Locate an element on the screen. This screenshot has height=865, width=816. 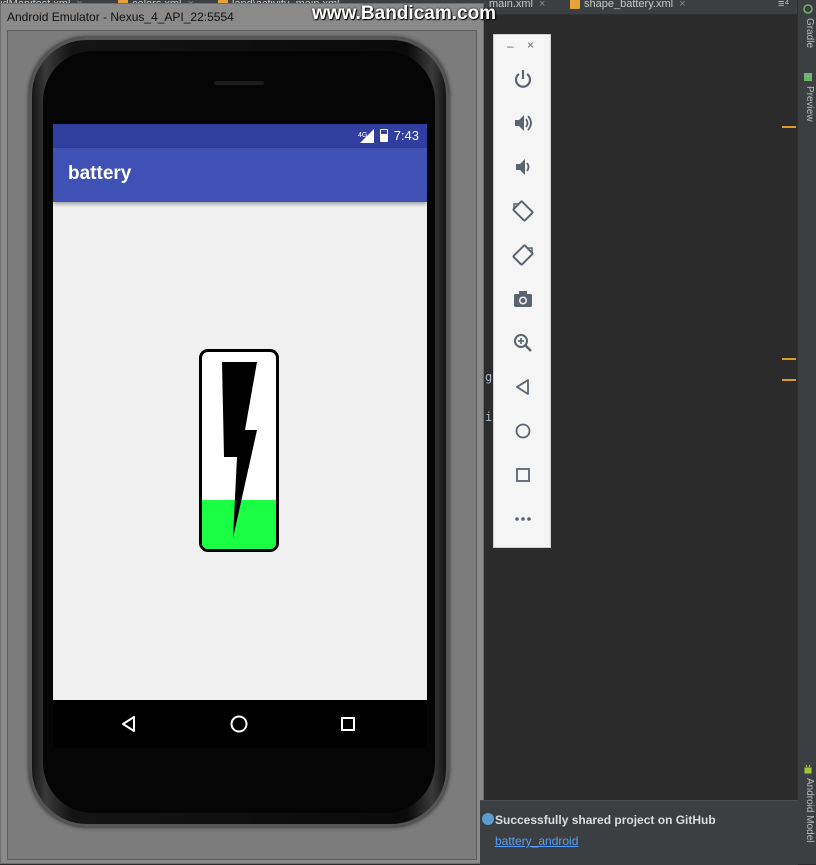
camera-icon is located at coordinates (523, 299).